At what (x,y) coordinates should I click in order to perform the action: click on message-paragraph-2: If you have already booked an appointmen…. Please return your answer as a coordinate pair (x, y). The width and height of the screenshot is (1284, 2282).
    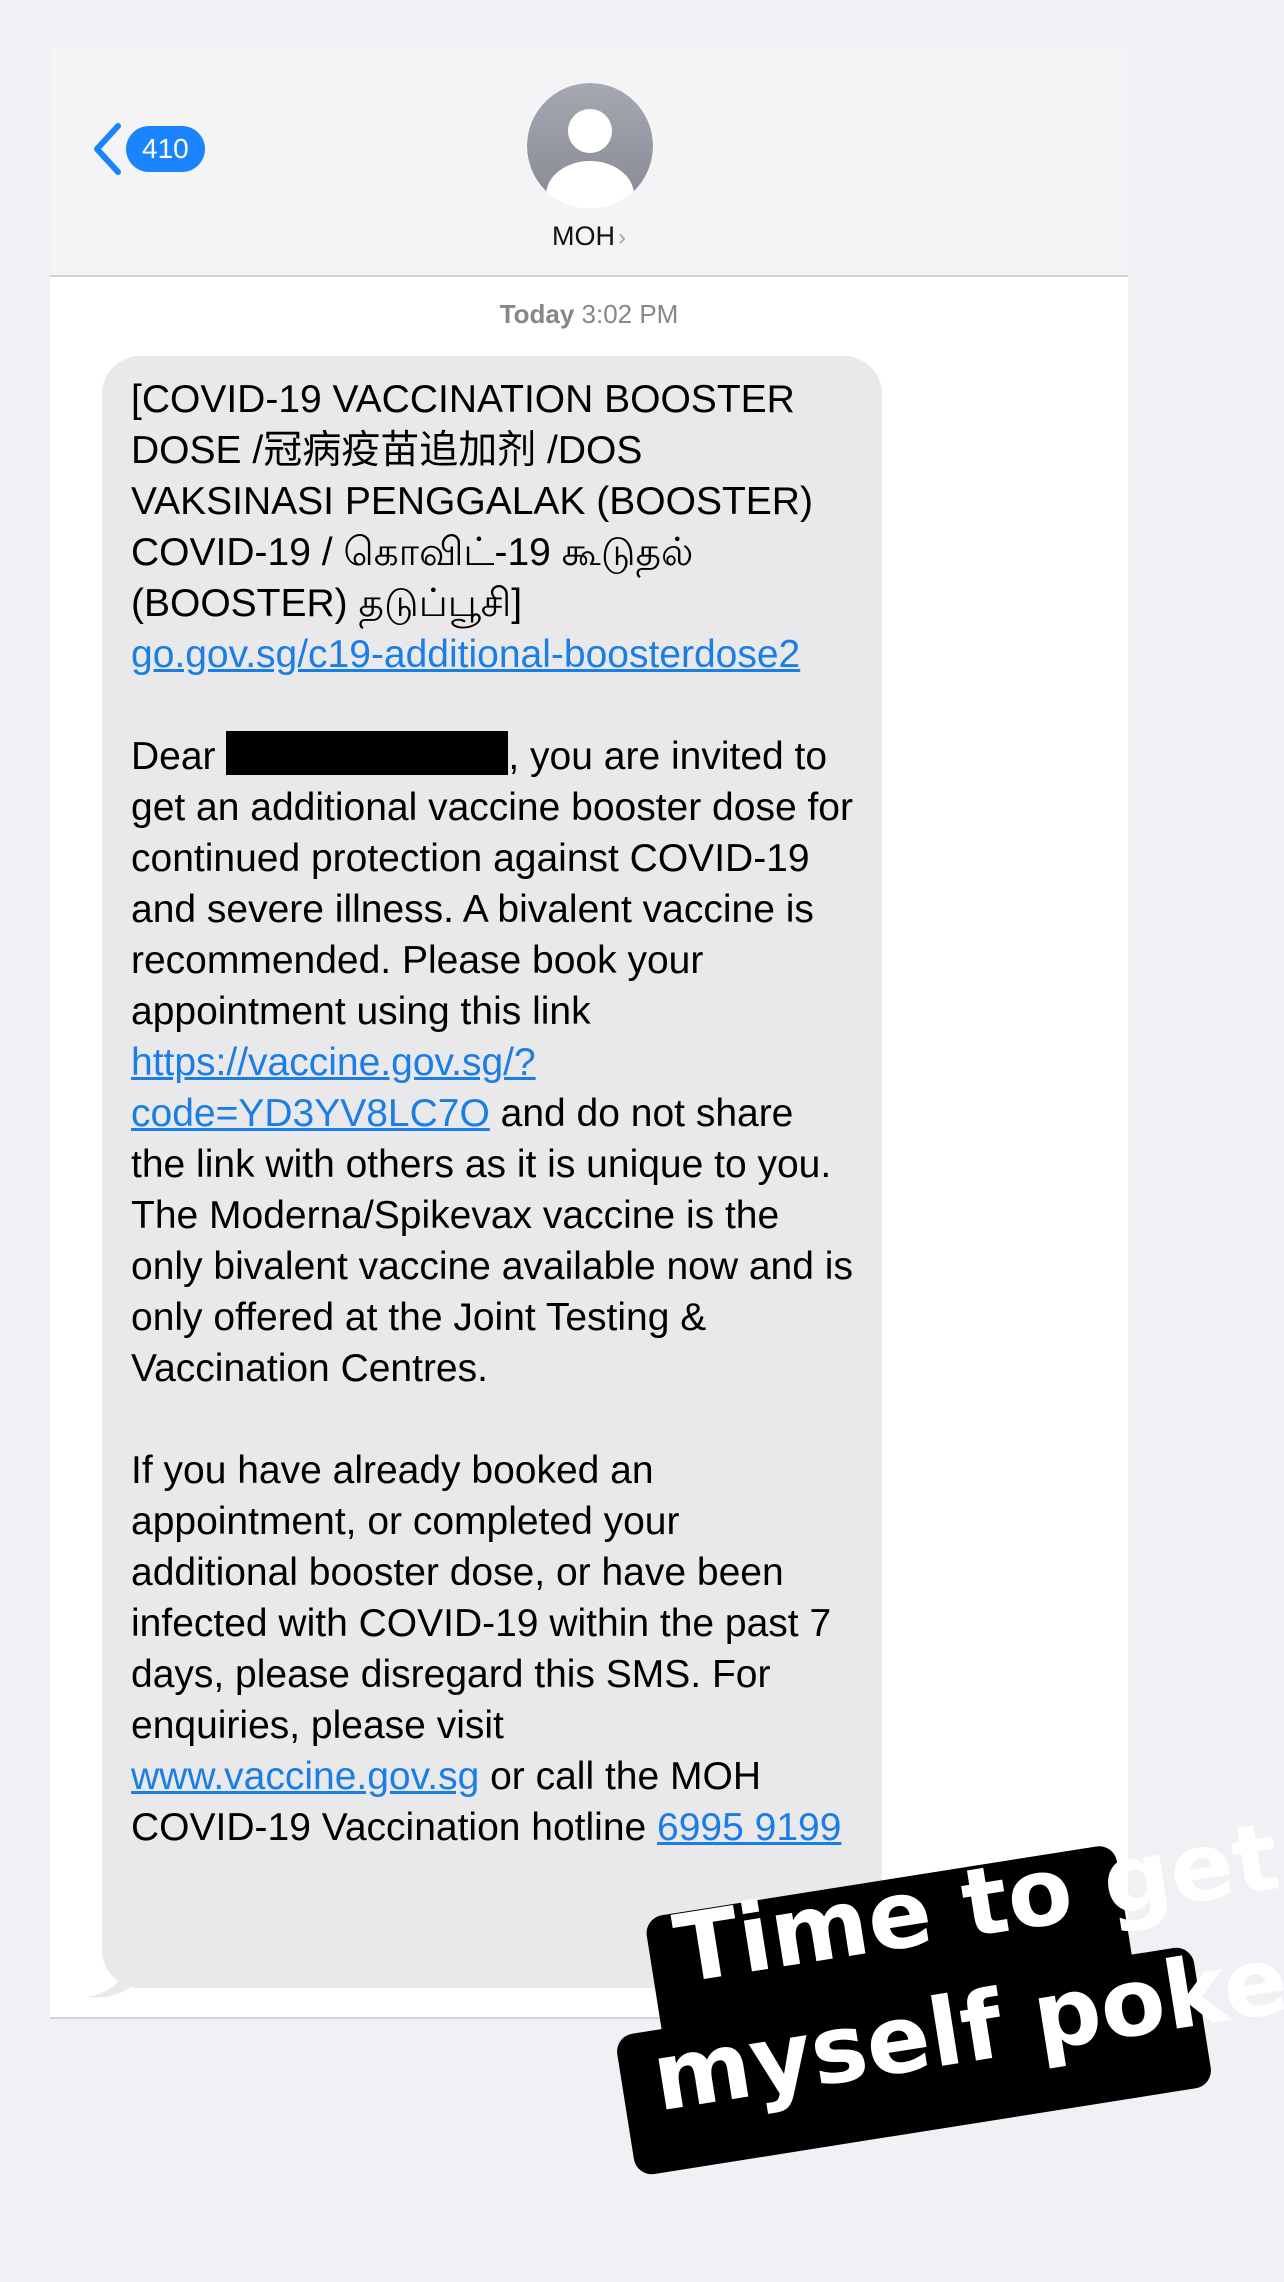
    Looking at the image, I should click on (493, 1649).